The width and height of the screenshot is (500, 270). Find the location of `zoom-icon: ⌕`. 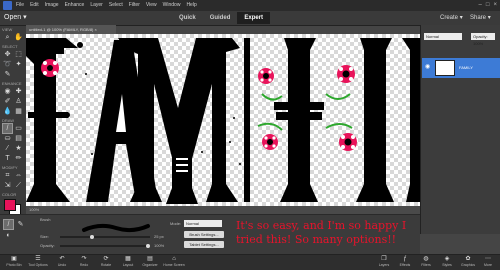

zoom-icon: ⌕ is located at coordinates (7, 37).